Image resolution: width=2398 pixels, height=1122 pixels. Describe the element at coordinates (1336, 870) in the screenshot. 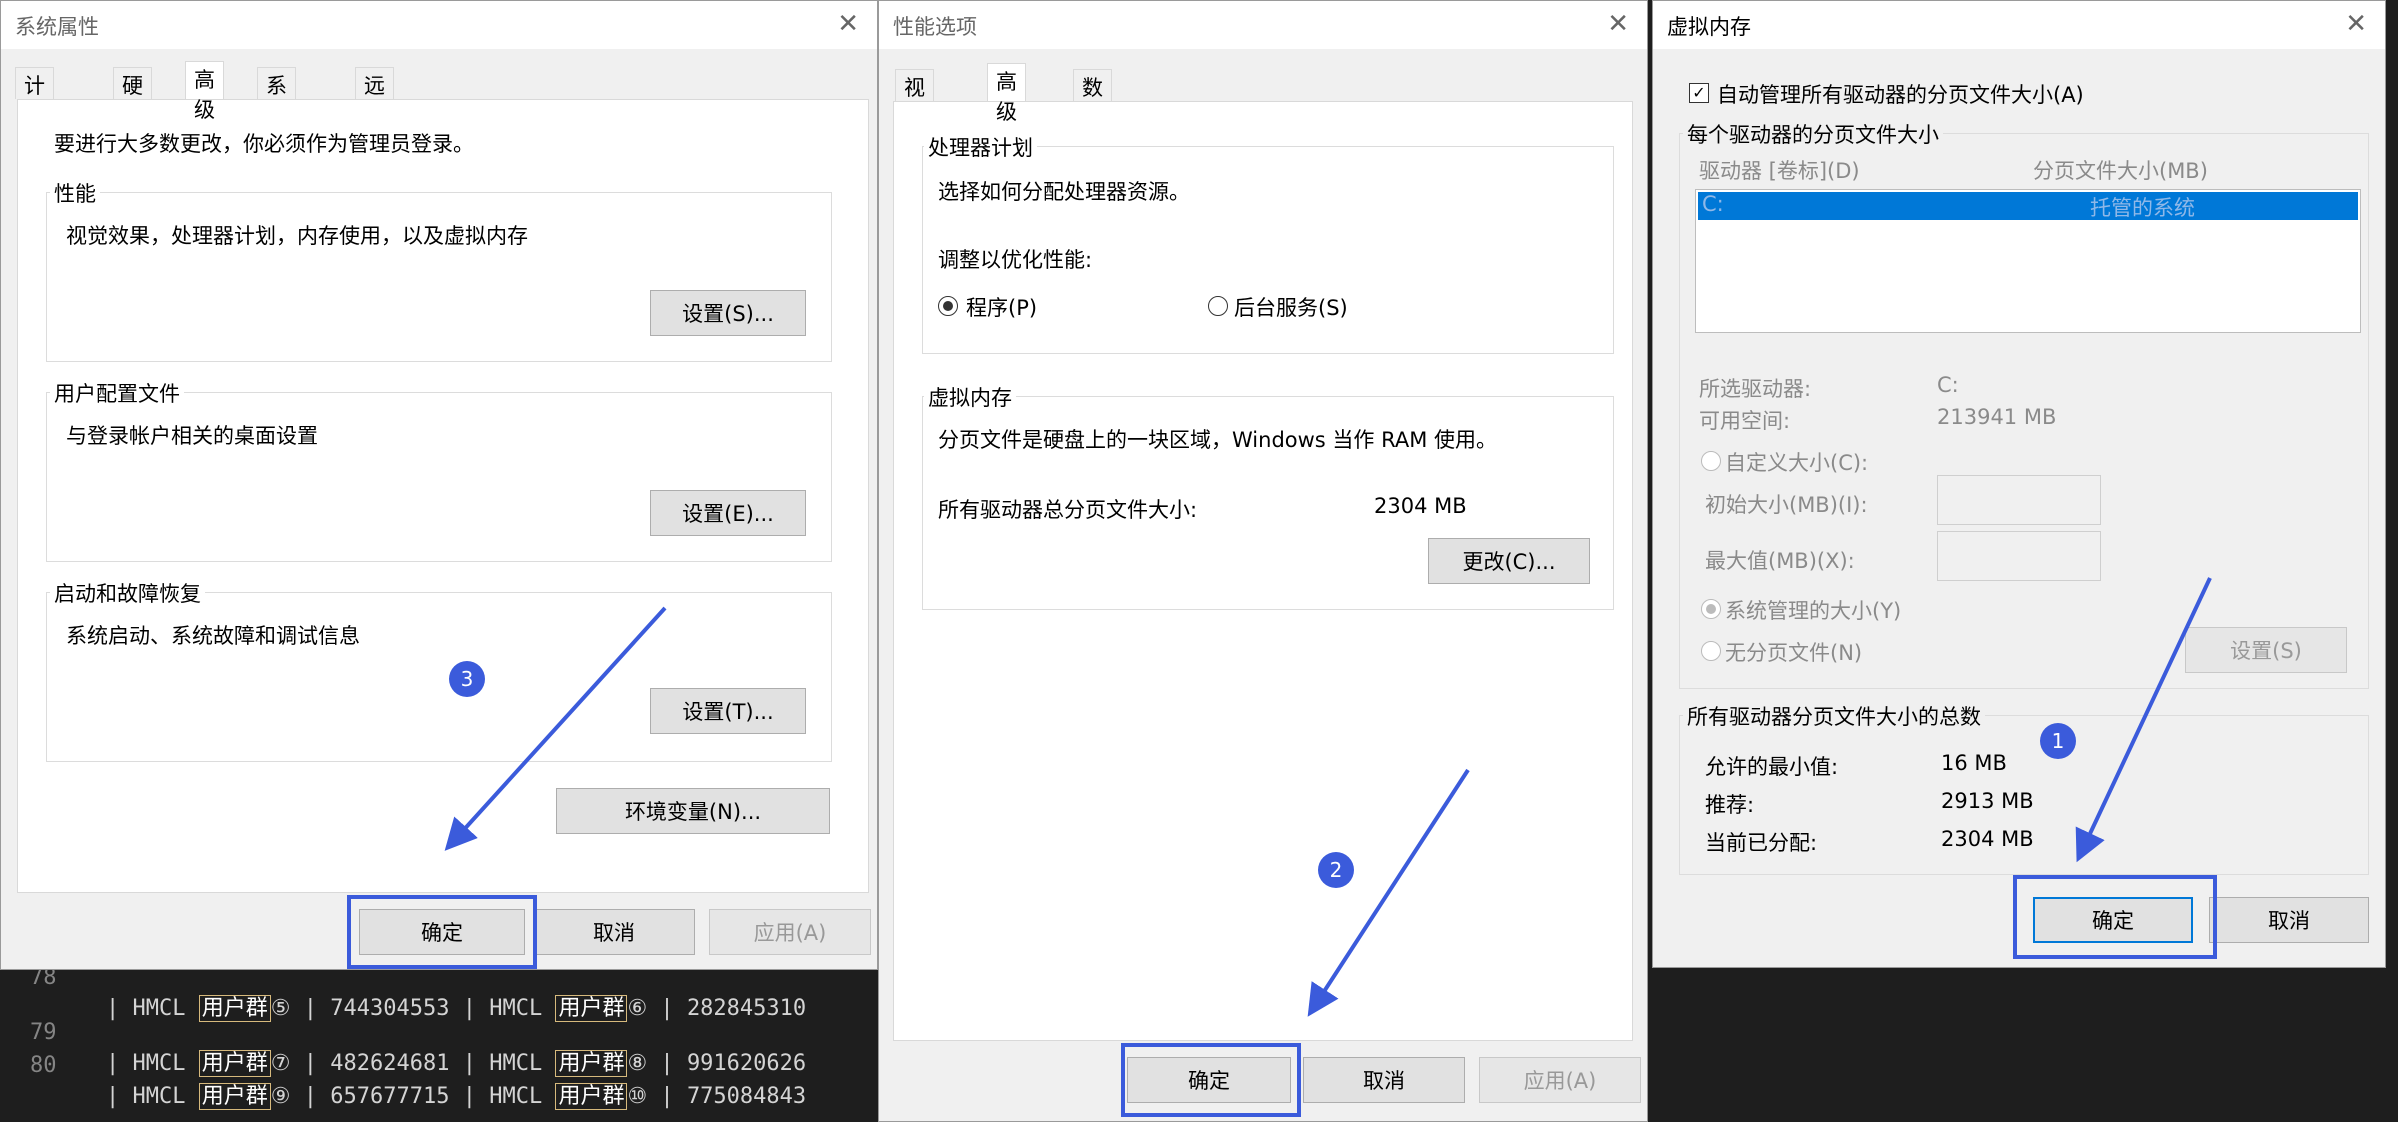

I see `step-badge-2: 2` at that location.